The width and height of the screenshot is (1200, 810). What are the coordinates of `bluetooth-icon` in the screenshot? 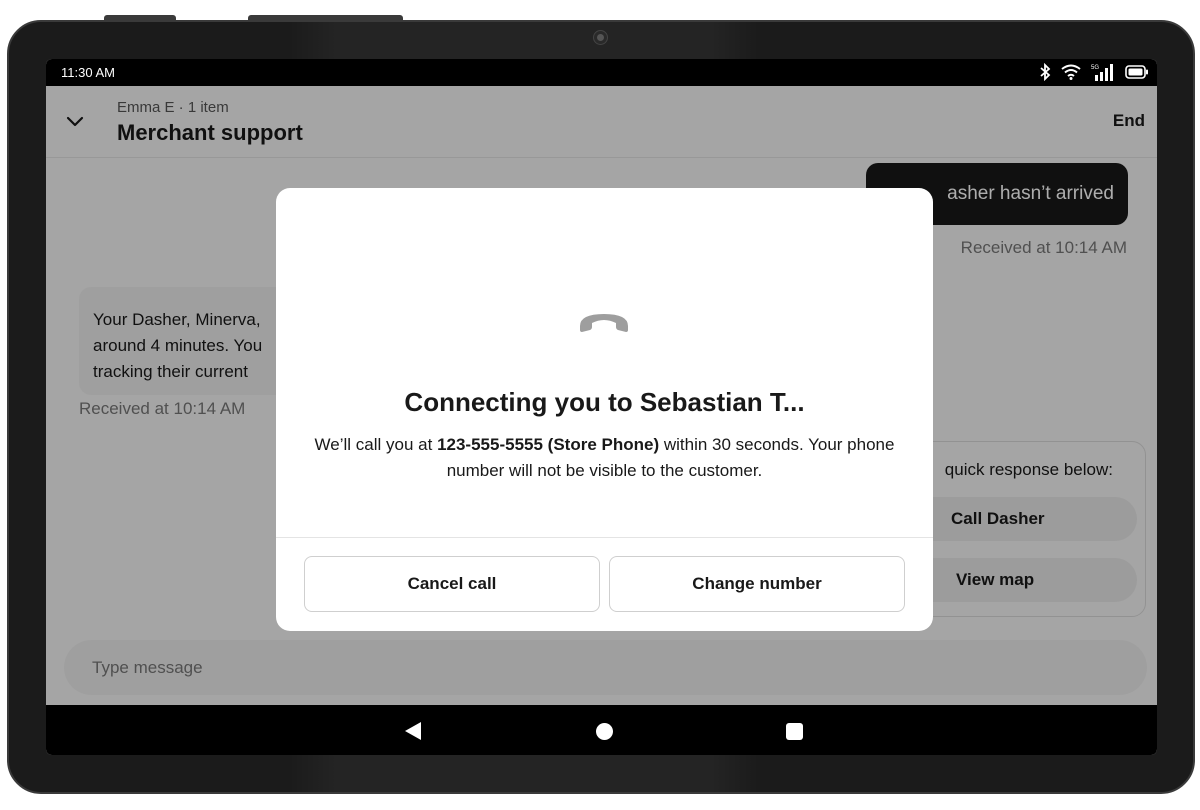 It's located at (1045, 72).